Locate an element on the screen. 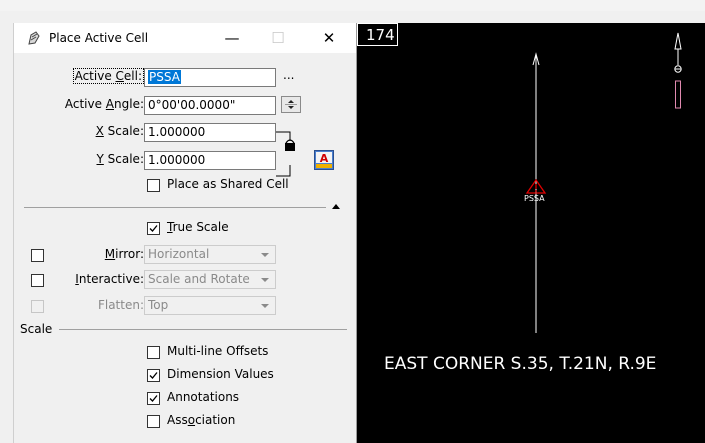  scale-separator is located at coordinates (203, 329).